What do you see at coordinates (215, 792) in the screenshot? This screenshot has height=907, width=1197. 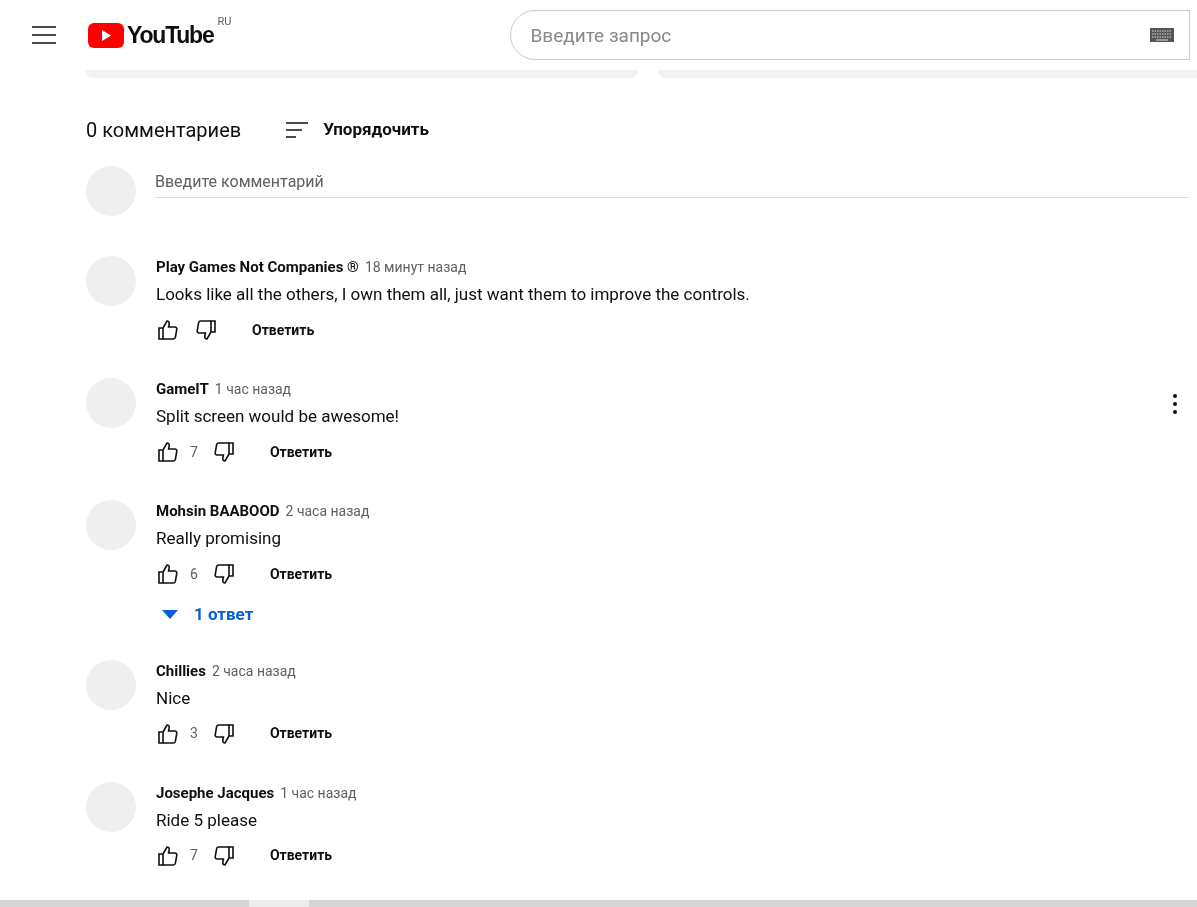 I see `comment-author: Josephe Jacques` at bounding box center [215, 792].